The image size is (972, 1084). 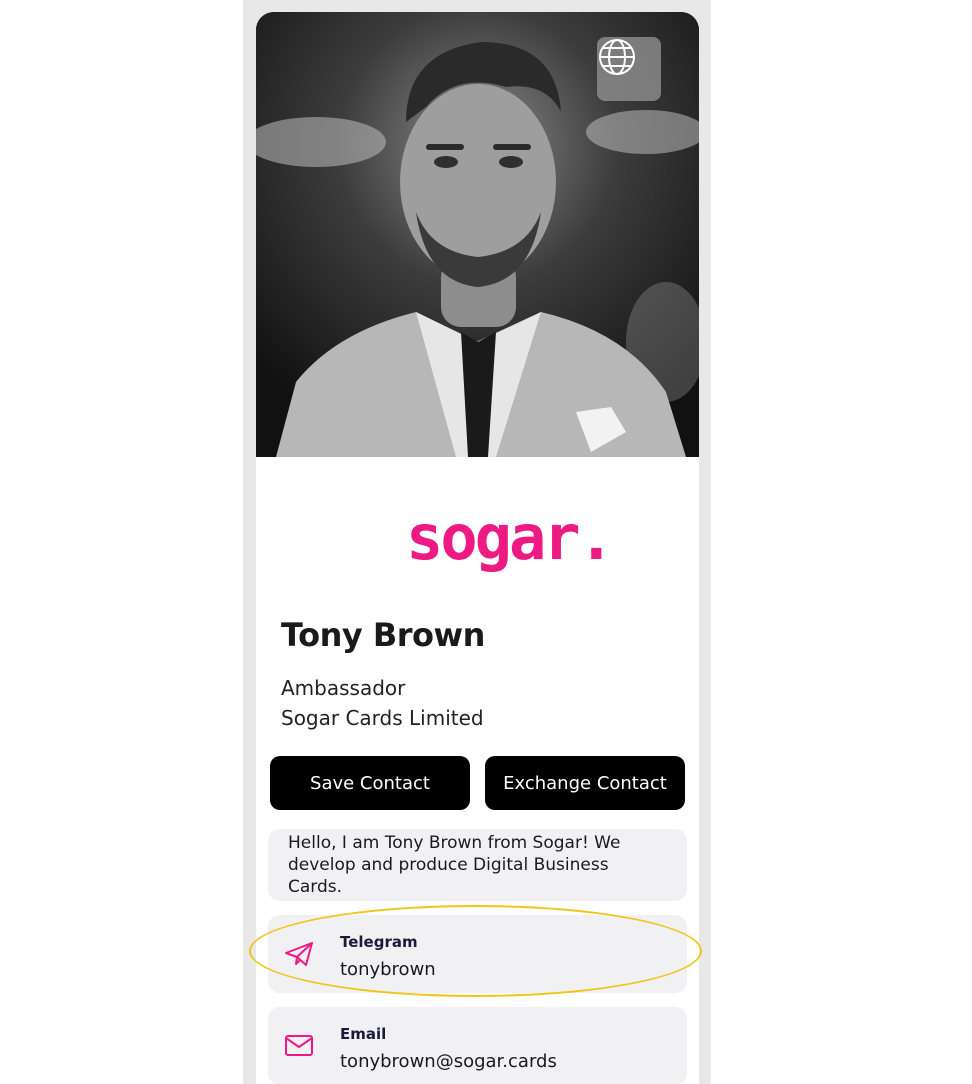 I want to click on contact-label: Telegram, so click(x=379, y=942).